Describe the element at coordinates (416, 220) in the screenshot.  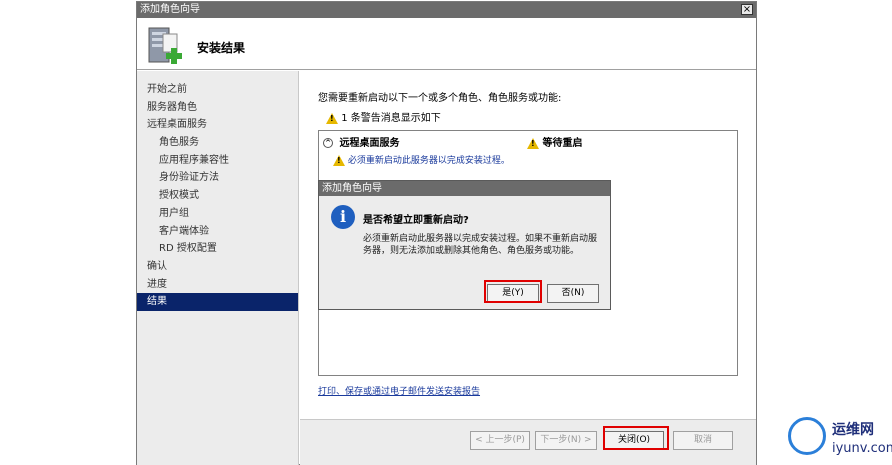
I see `dialog-question: 是否希望立即重新启动?` at that location.